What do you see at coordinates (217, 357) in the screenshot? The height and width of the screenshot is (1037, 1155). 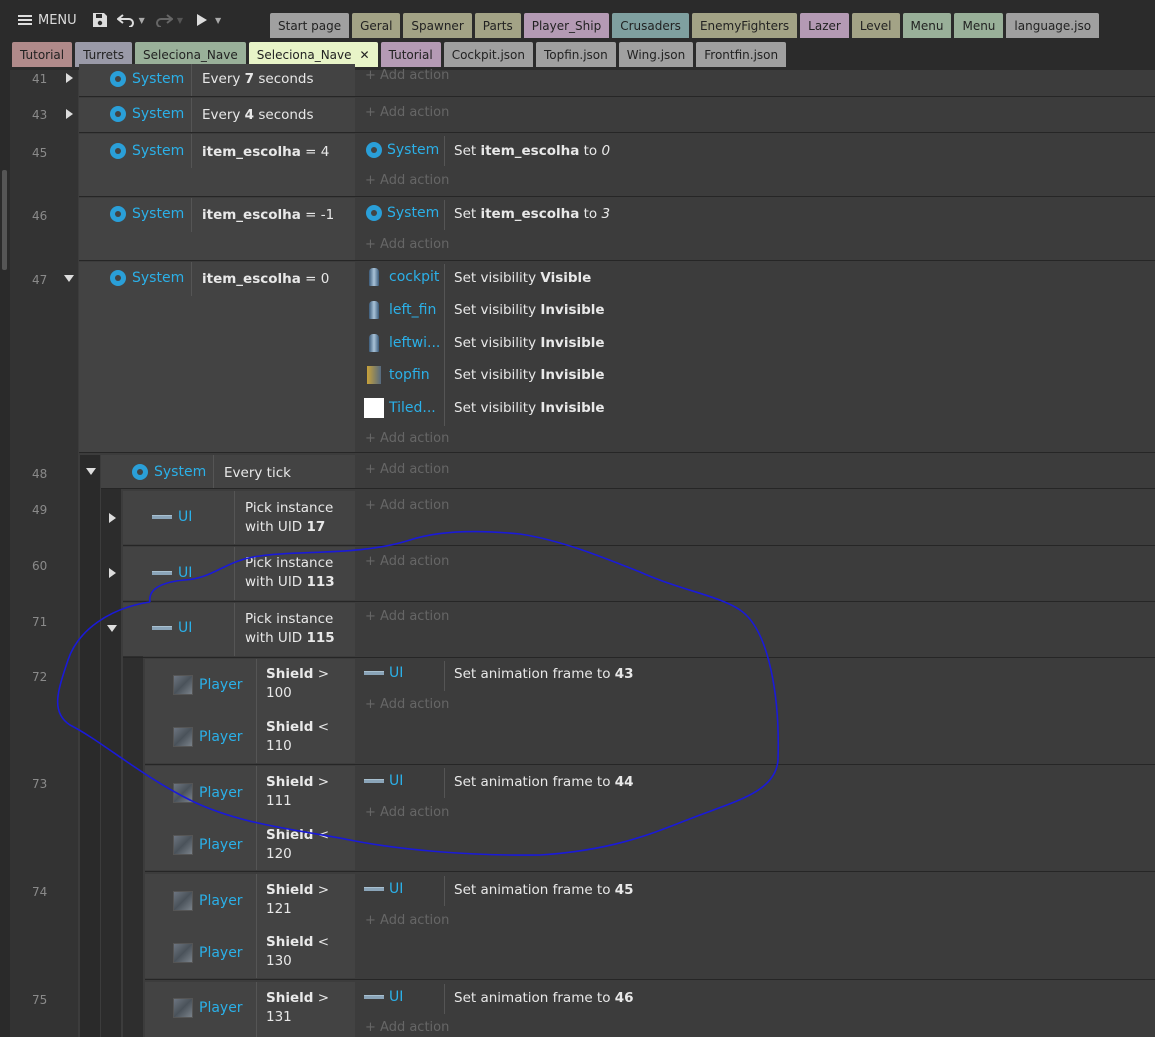 I see `condition-block` at bounding box center [217, 357].